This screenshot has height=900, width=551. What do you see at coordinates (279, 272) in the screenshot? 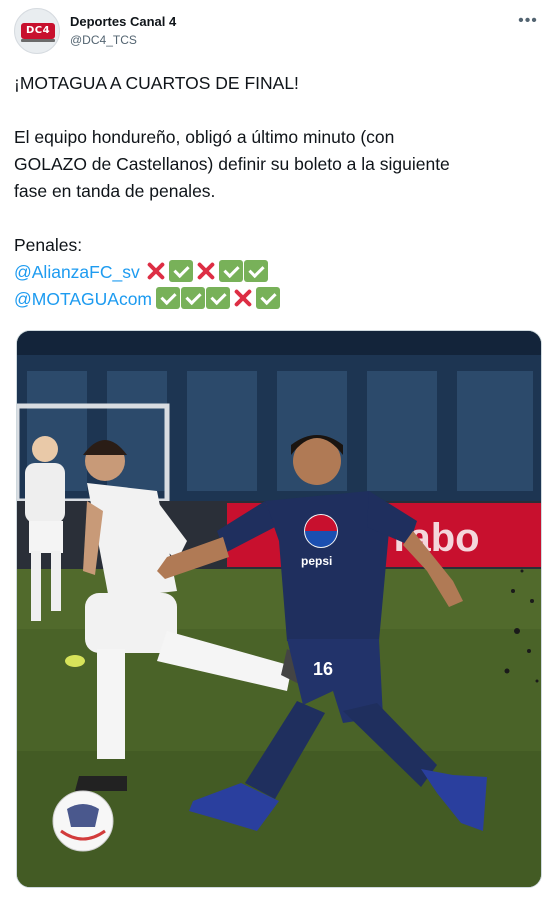
I see `penalty-row-alianza: @AlianzaFC_sv` at bounding box center [279, 272].